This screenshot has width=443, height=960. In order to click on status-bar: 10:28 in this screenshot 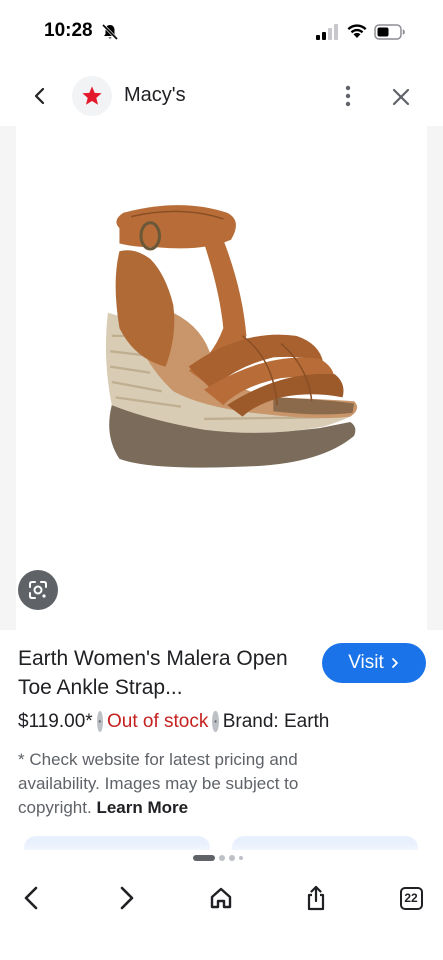, I will do `click(221, 33)`.